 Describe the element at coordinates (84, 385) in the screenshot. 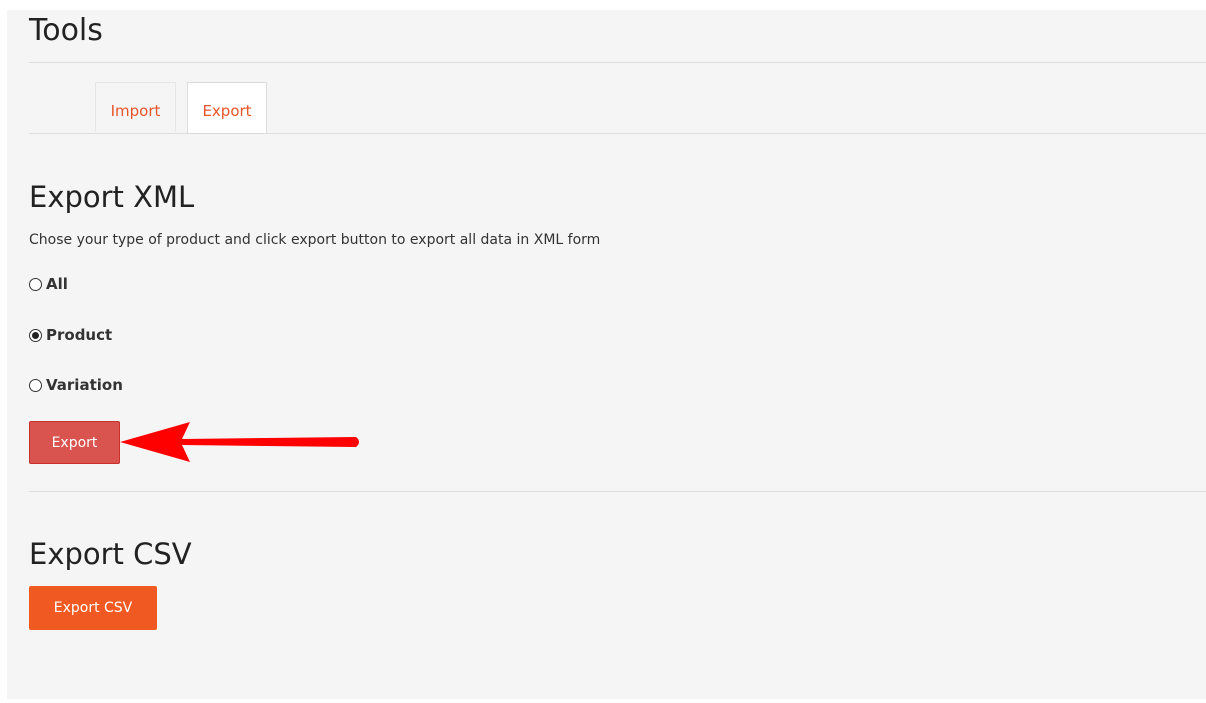

I see `radio-label-variation: Variation` at that location.